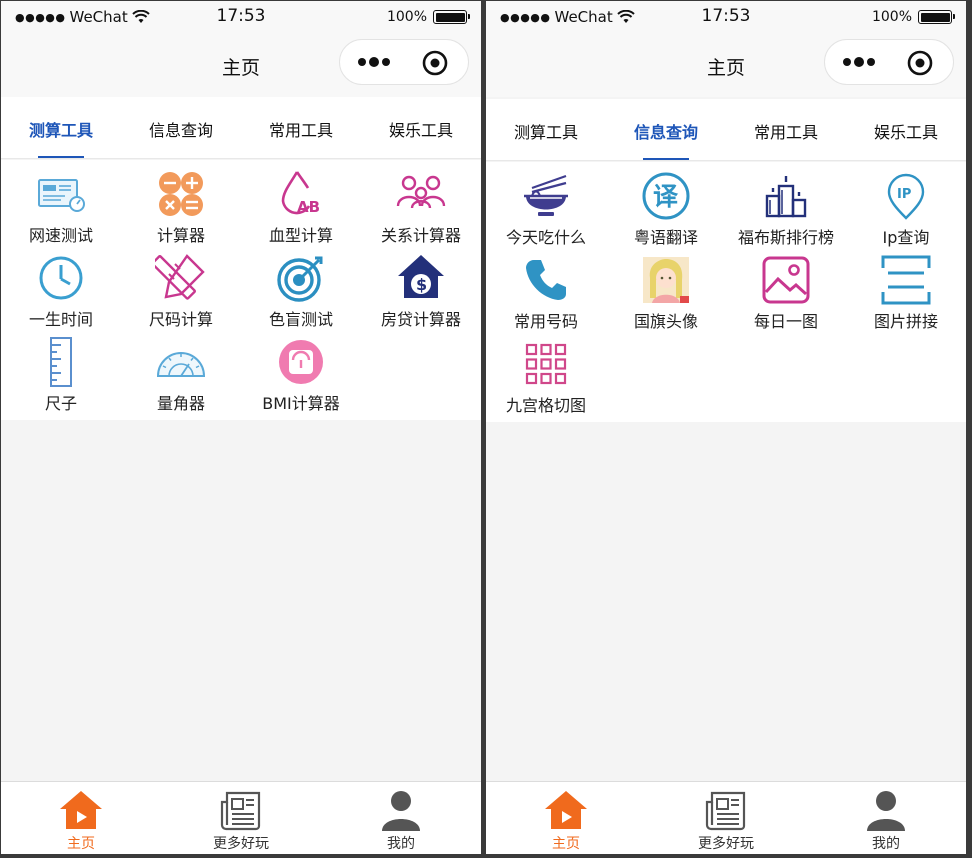 The height and width of the screenshot is (858, 972). Describe the element at coordinates (180, 235) in the screenshot. I see `tool-label: 计算器` at that location.